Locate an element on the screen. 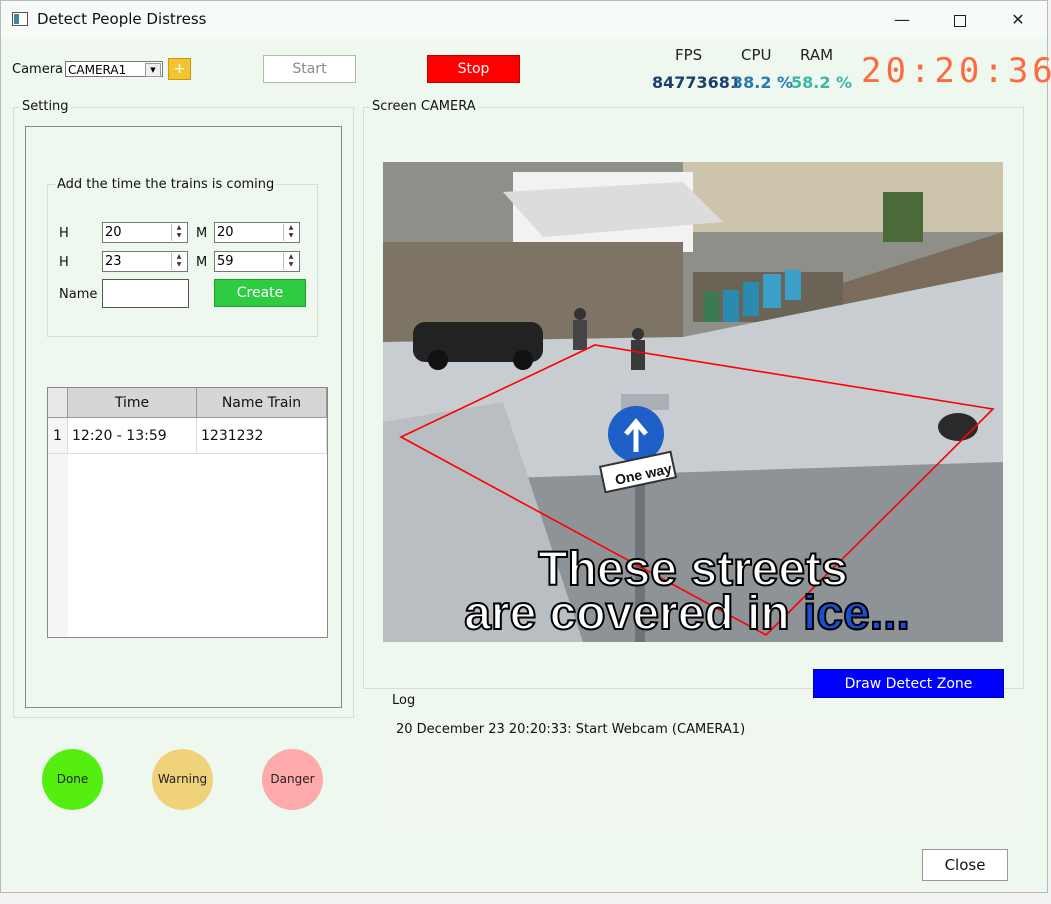  row-index: 1 is located at coordinates (58, 436).